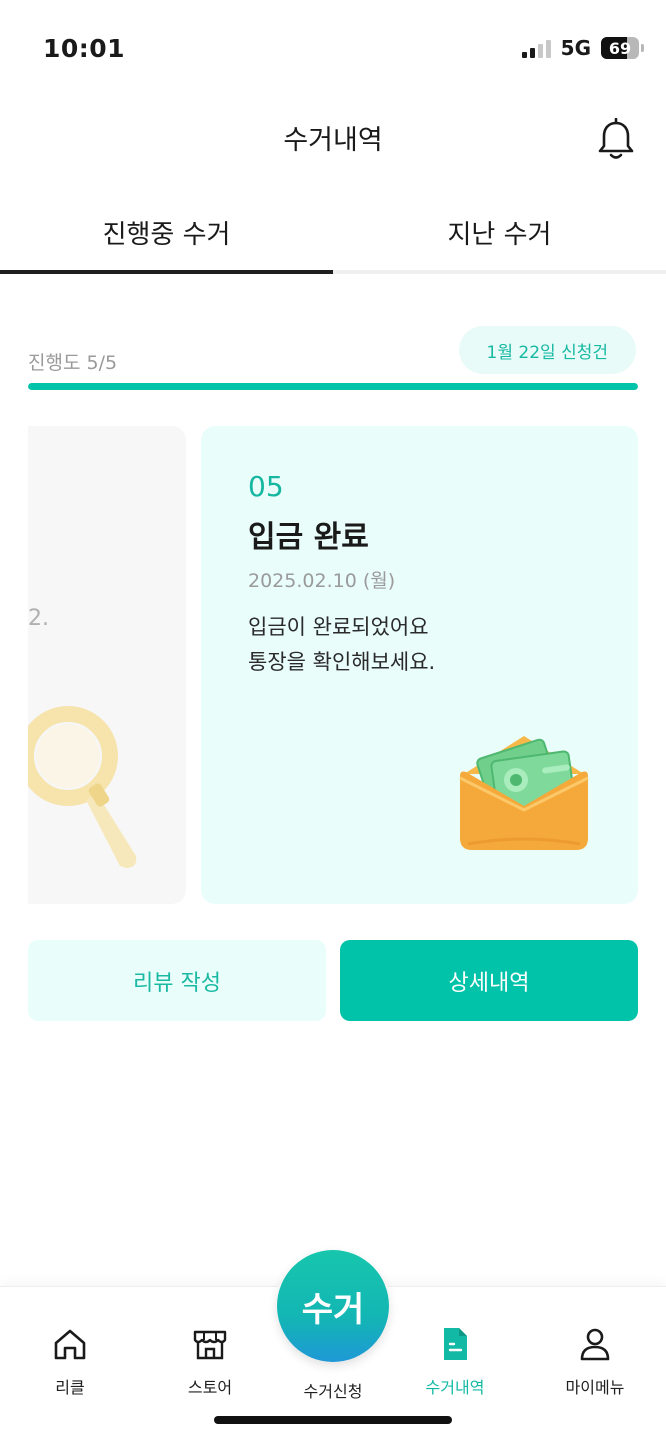 Image resolution: width=666 pixels, height=1440 pixels. Describe the element at coordinates (642, 48) in the screenshot. I see `battery-cap` at that location.